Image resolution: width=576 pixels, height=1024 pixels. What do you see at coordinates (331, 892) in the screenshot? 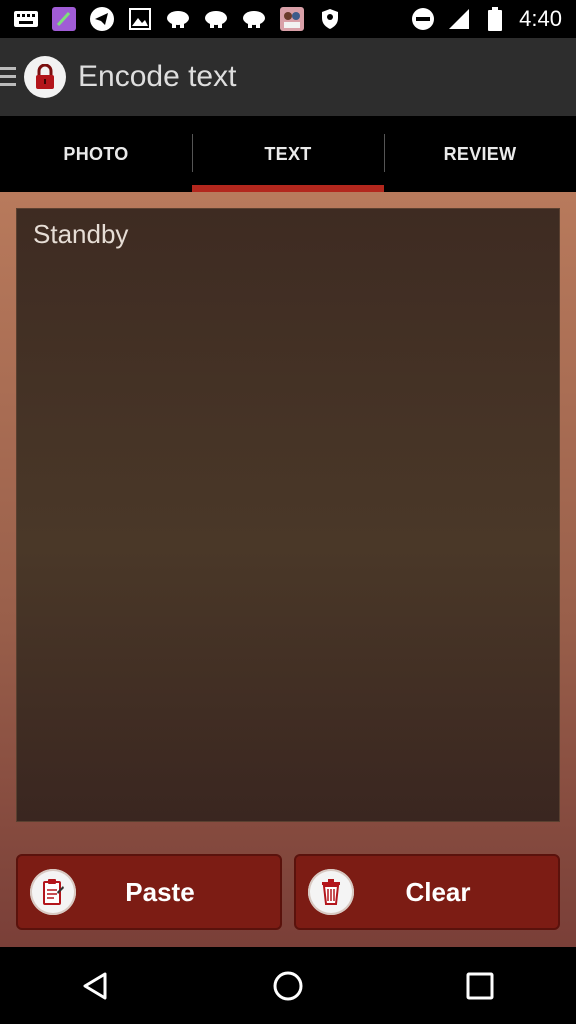
I see `trash-icon` at bounding box center [331, 892].